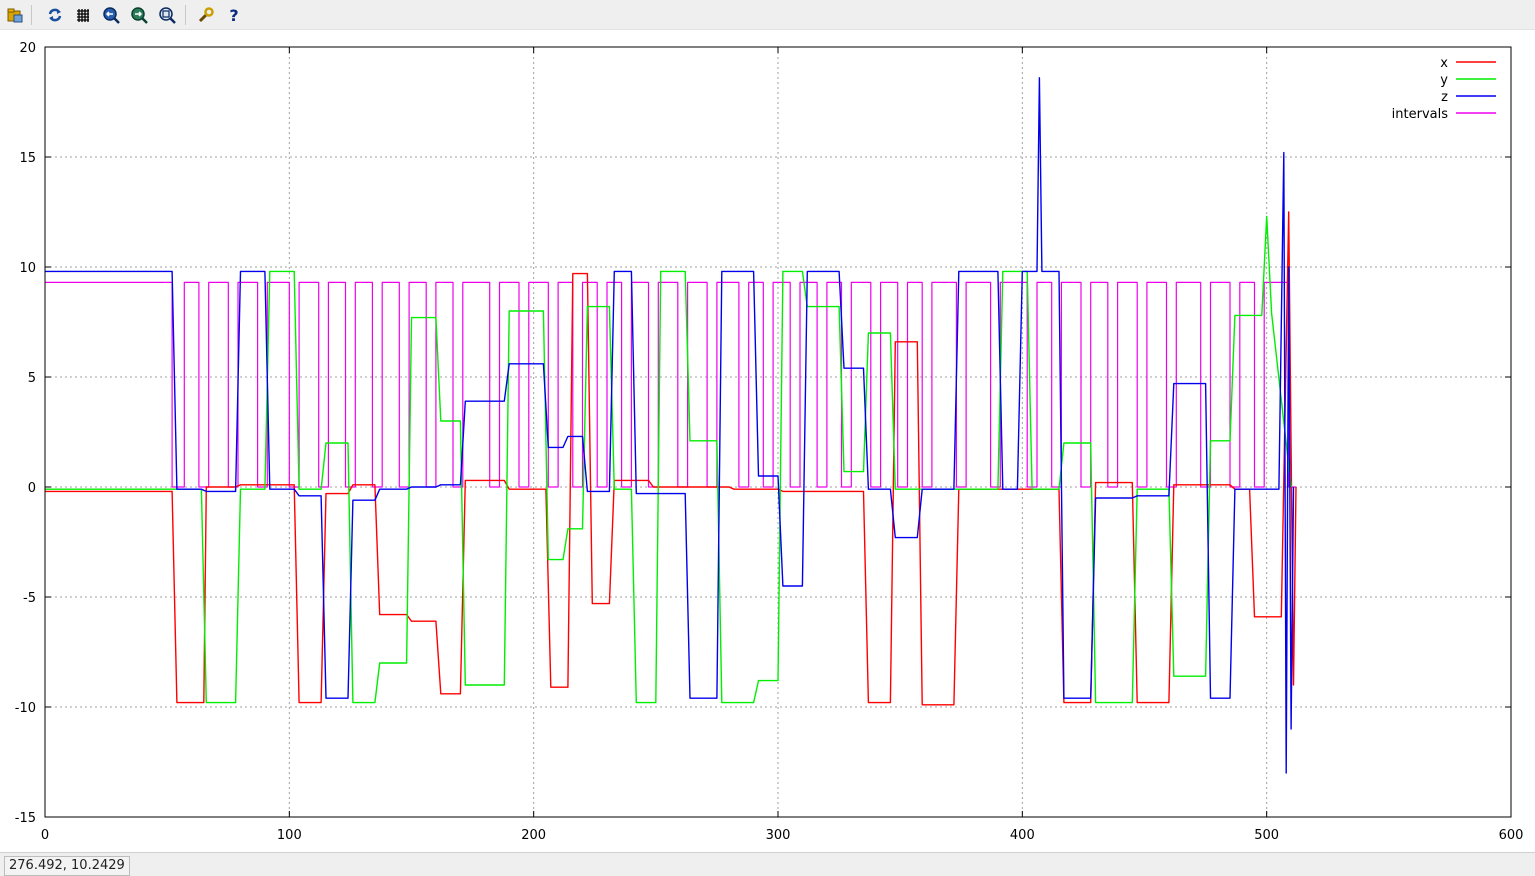 The image size is (1535, 876). I want to click on help-button: ?, so click(234, 15).